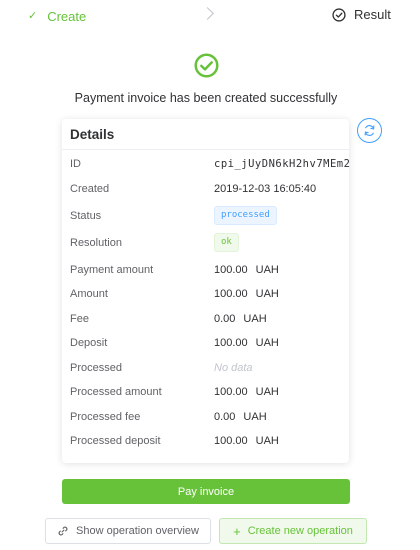 This screenshot has width=420, height=550. I want to click on detail-row-created: Created 2019-12-03 16:05:40, so click(205, 191).